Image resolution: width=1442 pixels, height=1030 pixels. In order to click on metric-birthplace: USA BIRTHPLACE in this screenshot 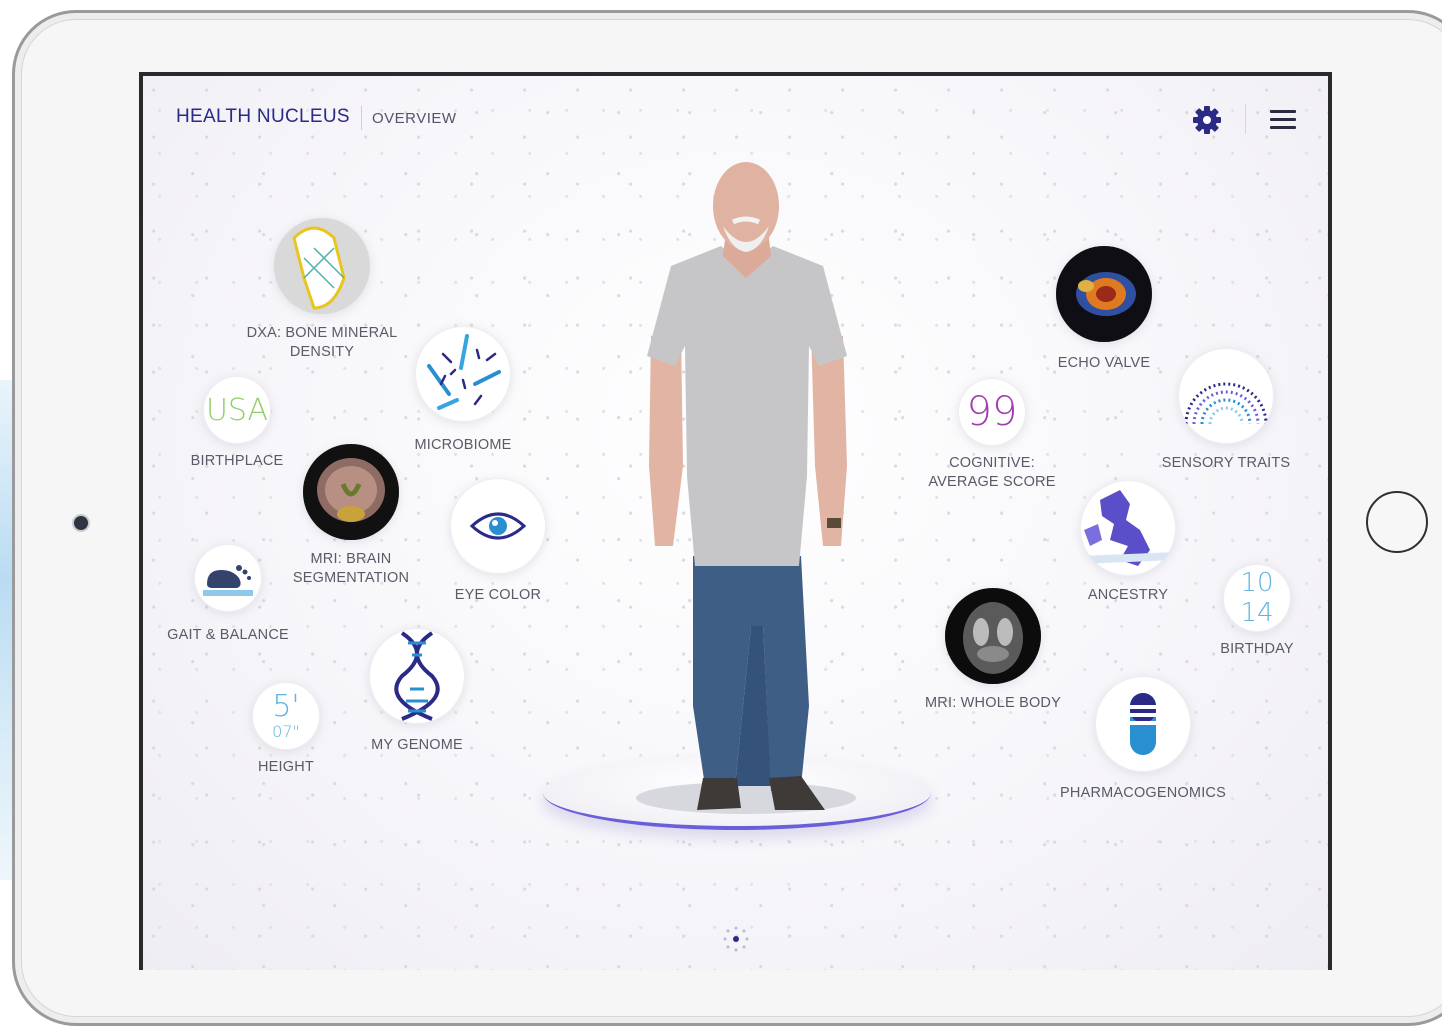, I will do `click(237, 423)`.